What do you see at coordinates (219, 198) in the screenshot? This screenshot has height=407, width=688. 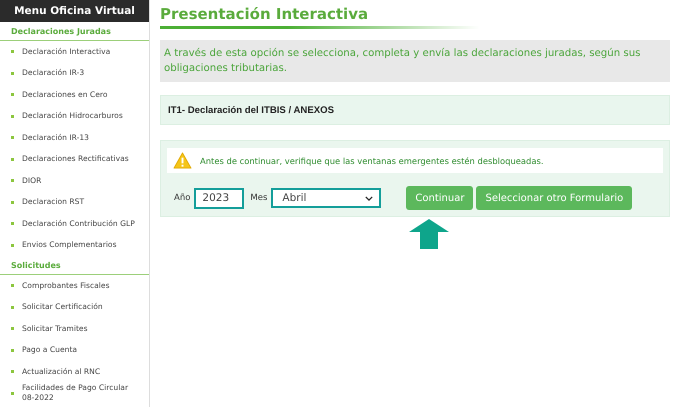 I see `year-field: 2023` at bounding box center [219, 198].